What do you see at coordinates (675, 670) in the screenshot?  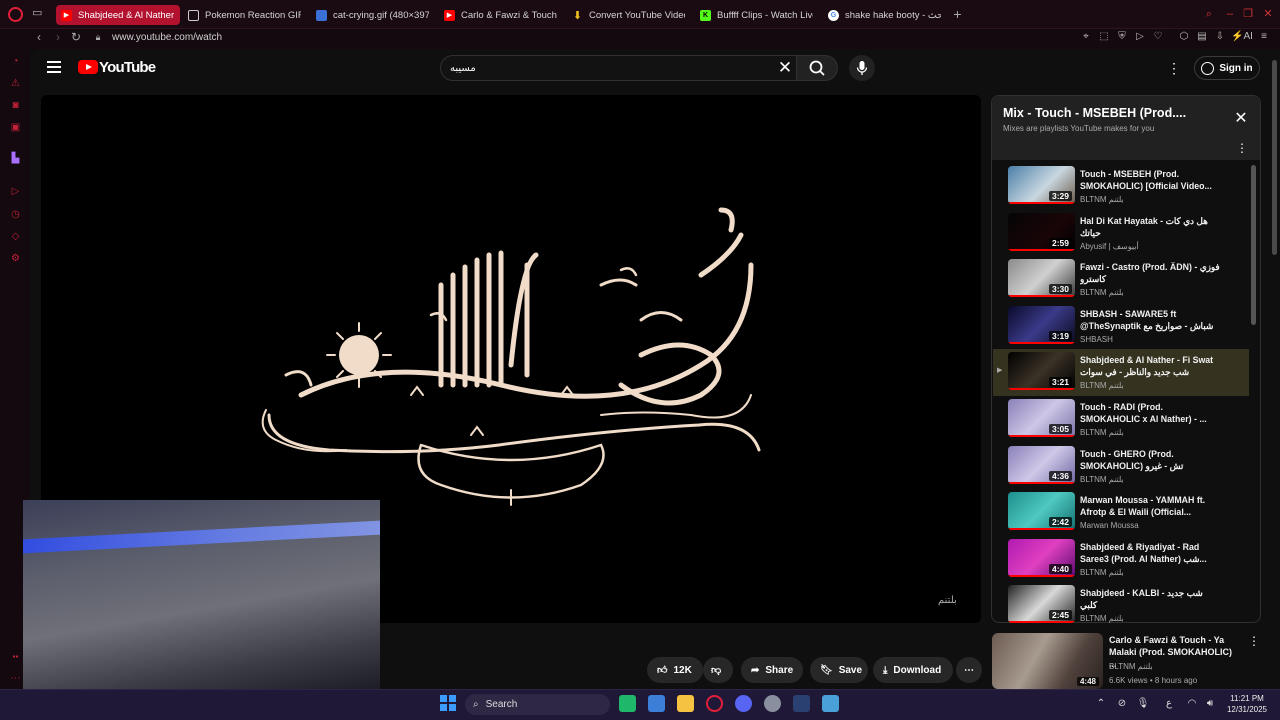 I see `like-button: 👍︎ 12K` at bounding box center [675, 670].